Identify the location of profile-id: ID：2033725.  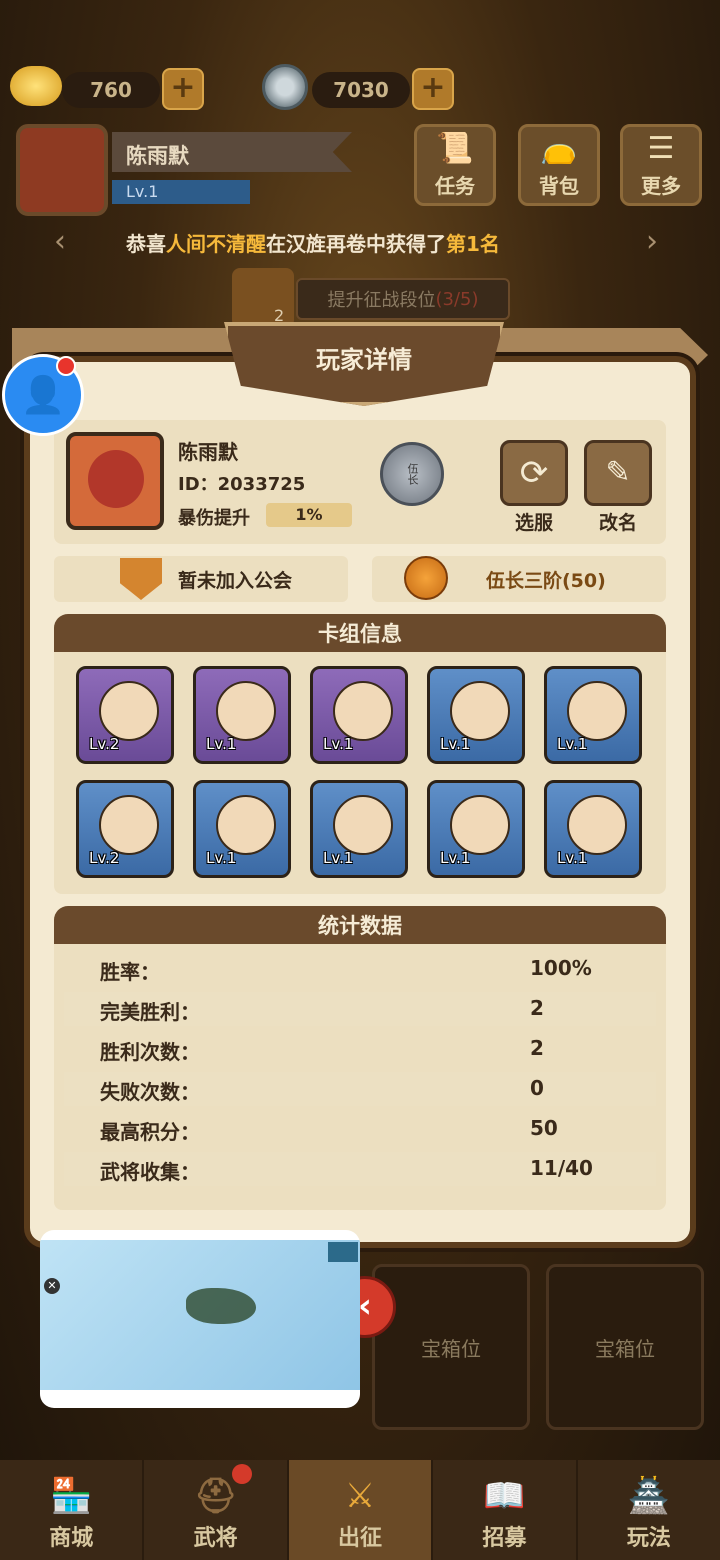
(242, 484).